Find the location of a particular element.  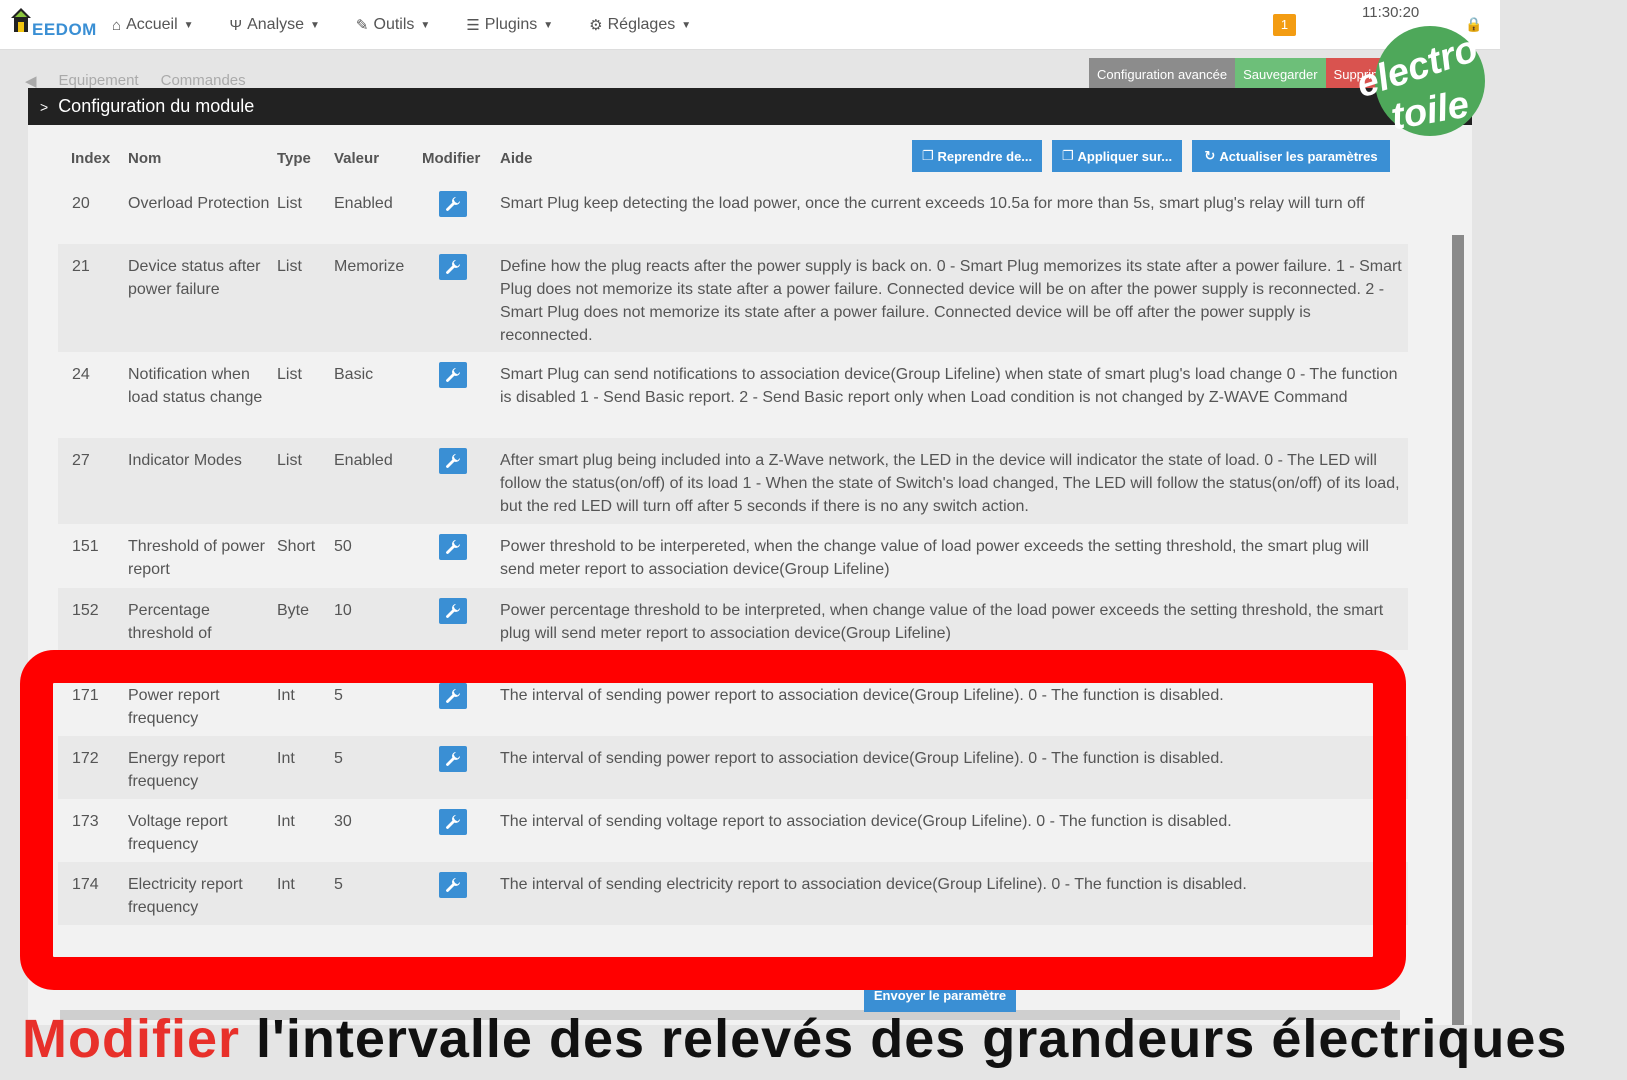

save-button: Sauvegarder is located at coordinates (1280, 75).